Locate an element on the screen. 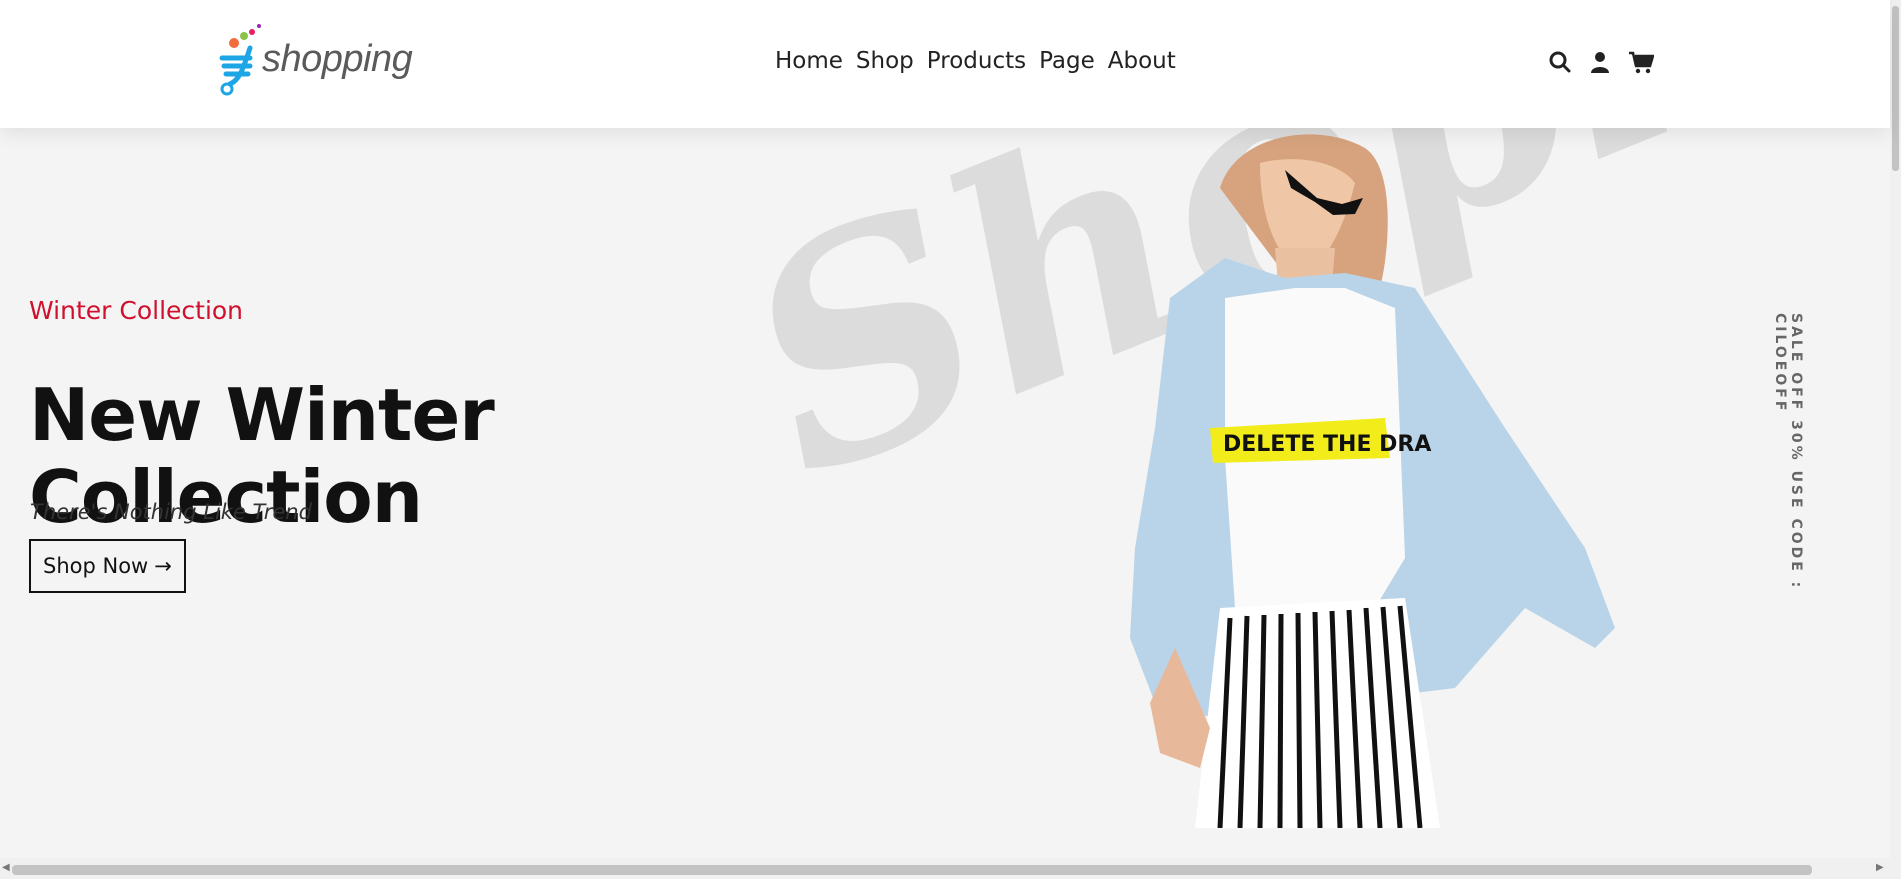 Image resolution: width=1901 pixels, height=879 pixels. nav-products: Products is located at coordinates (976, 61).